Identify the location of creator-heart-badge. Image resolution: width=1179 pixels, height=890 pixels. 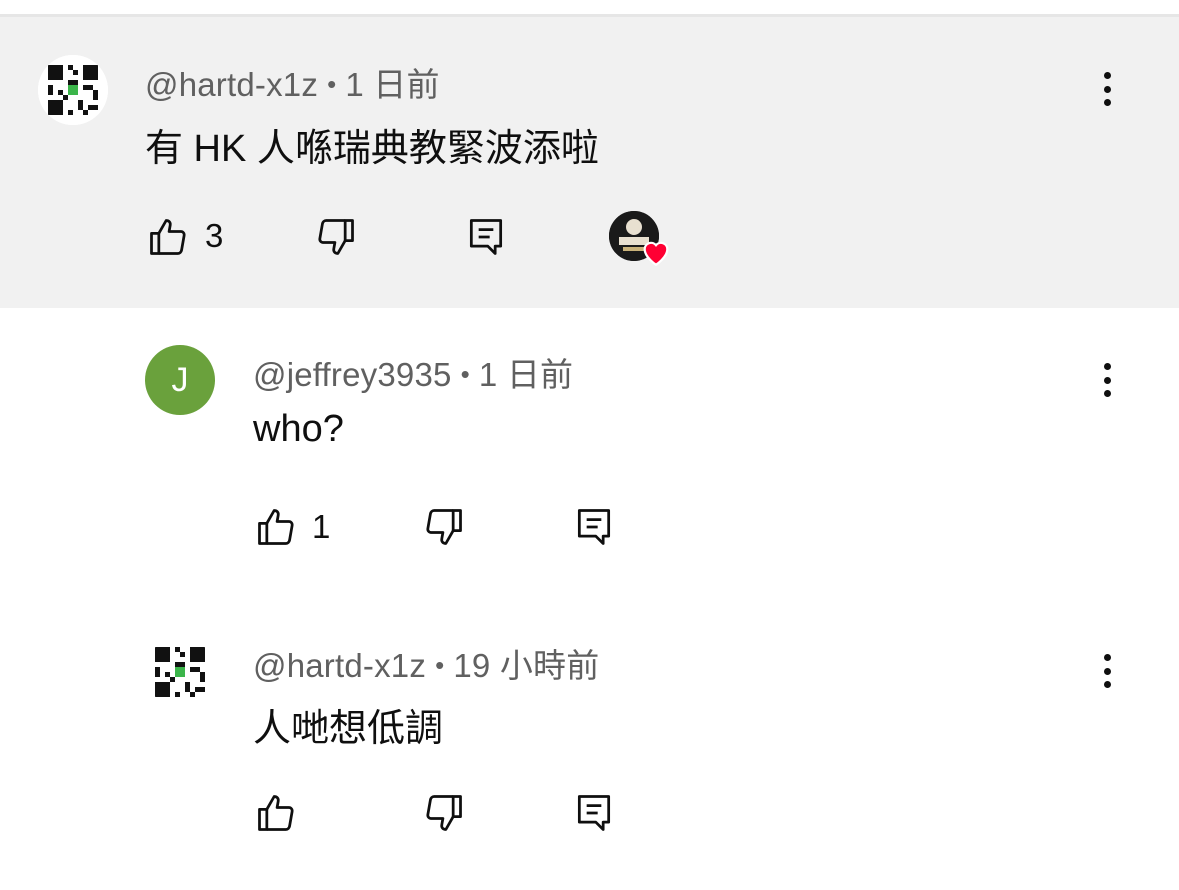
(641, 243).